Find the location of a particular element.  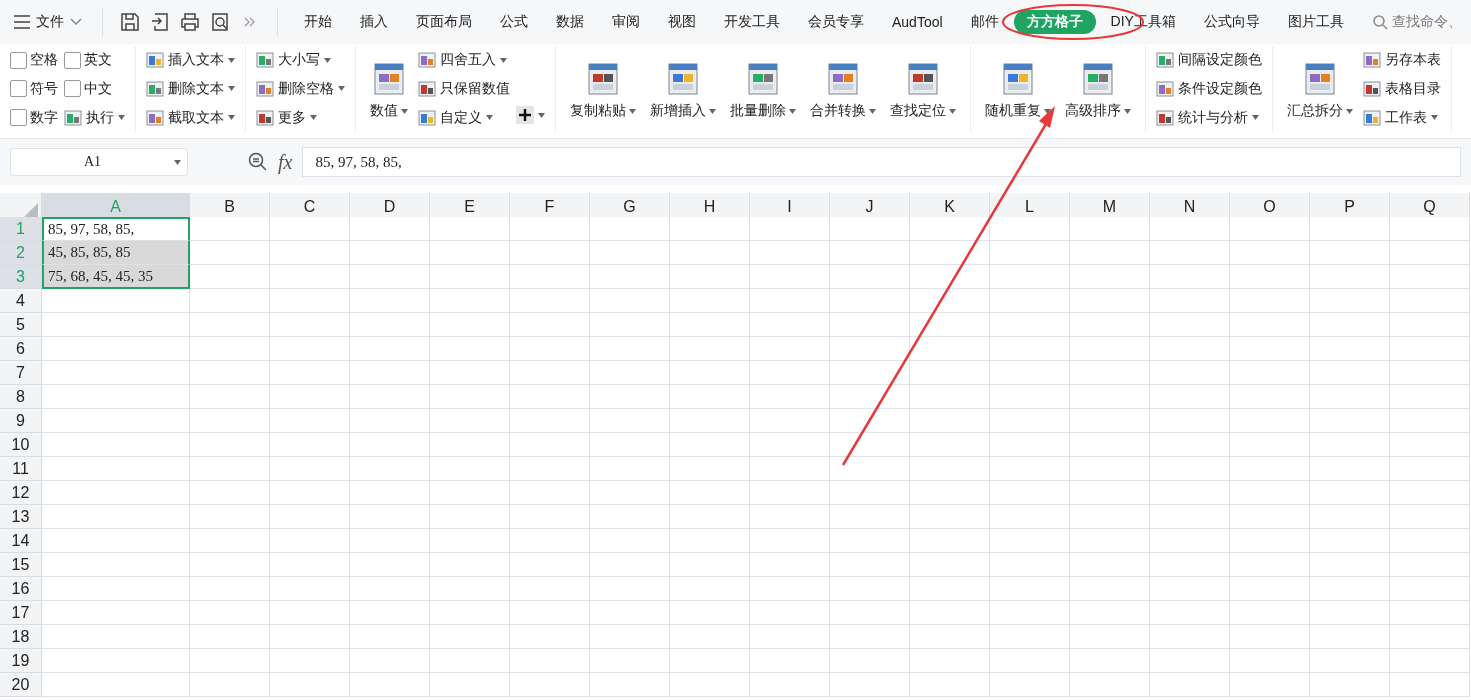

table-cell: 85, 97, 58, 85, is located at coordinates (116, 229).